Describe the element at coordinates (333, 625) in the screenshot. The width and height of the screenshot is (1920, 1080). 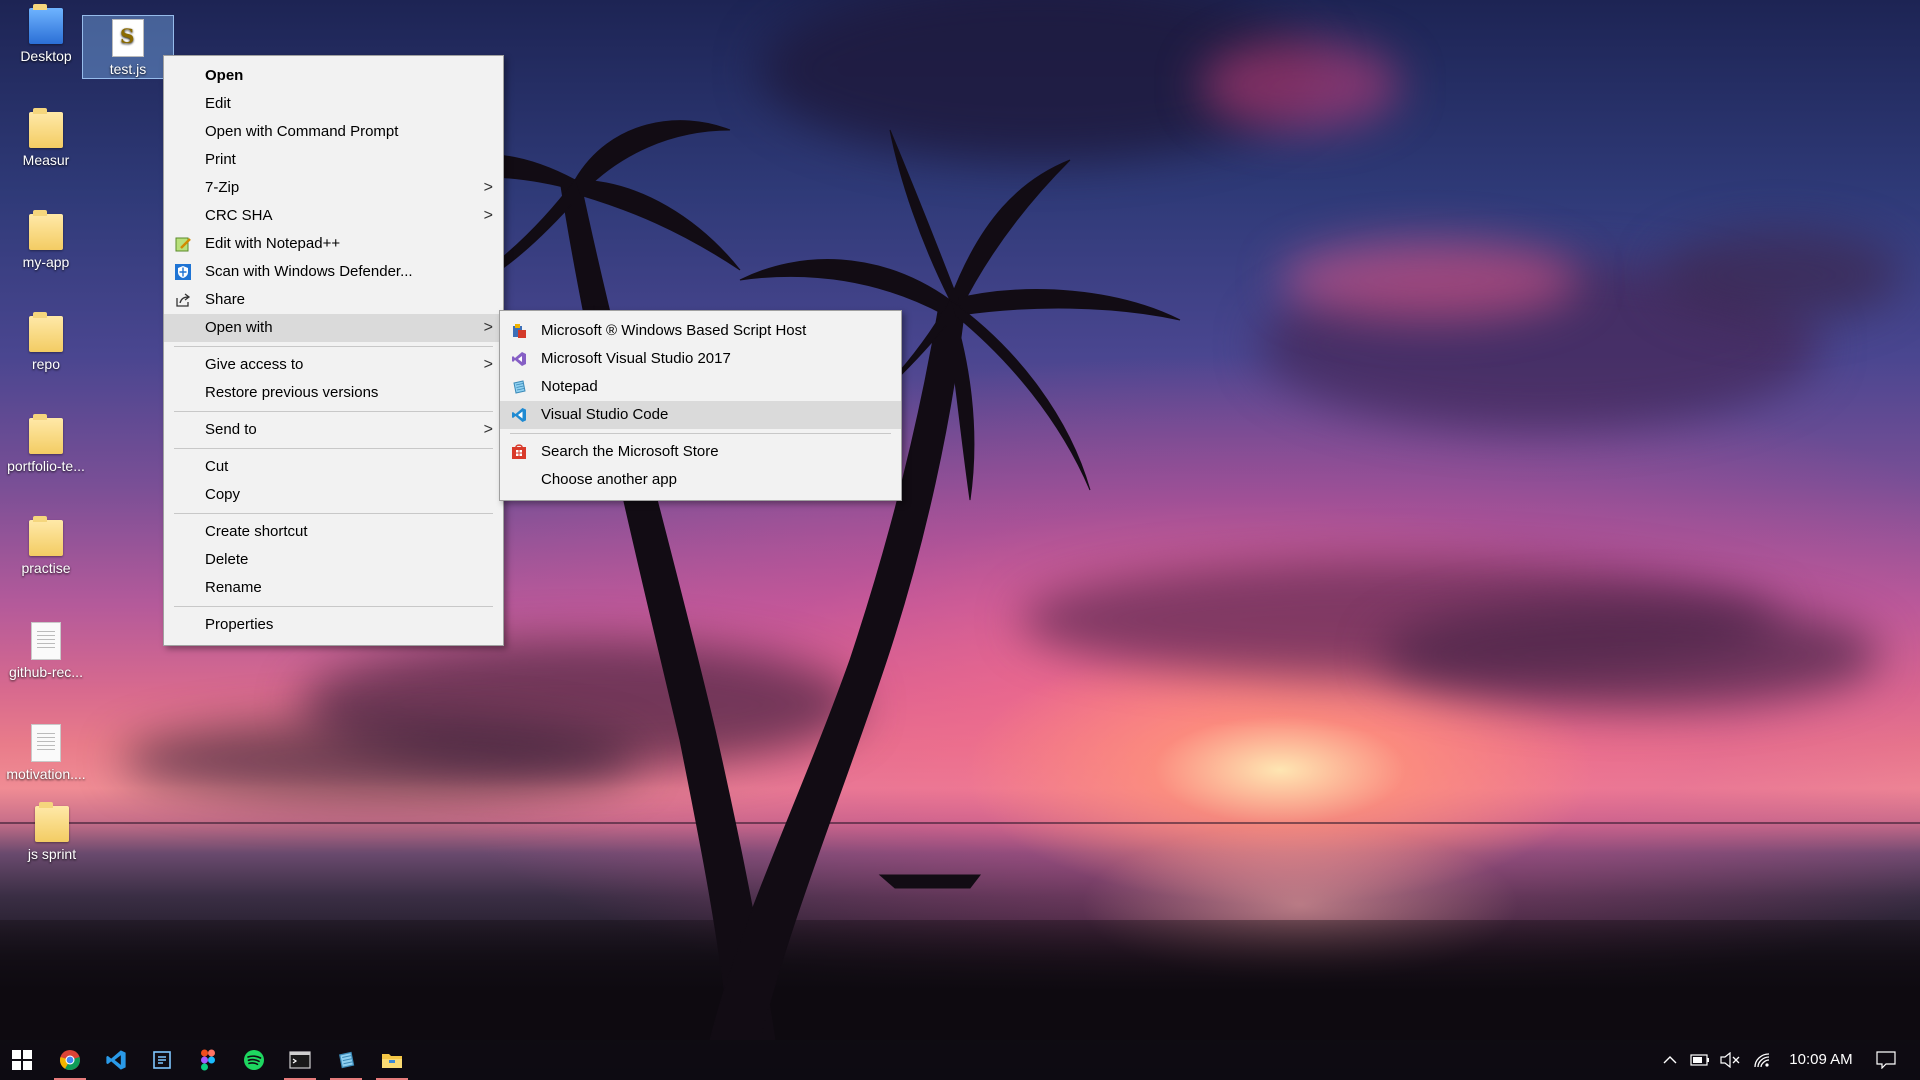
I see `menu-item-properties: Properties` at that location.